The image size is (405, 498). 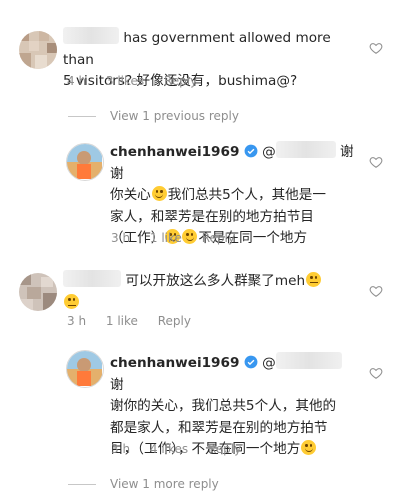 I want to click on comment-2-text: 可以开放这么多人群聚了meh, so click(x=208, y=292).